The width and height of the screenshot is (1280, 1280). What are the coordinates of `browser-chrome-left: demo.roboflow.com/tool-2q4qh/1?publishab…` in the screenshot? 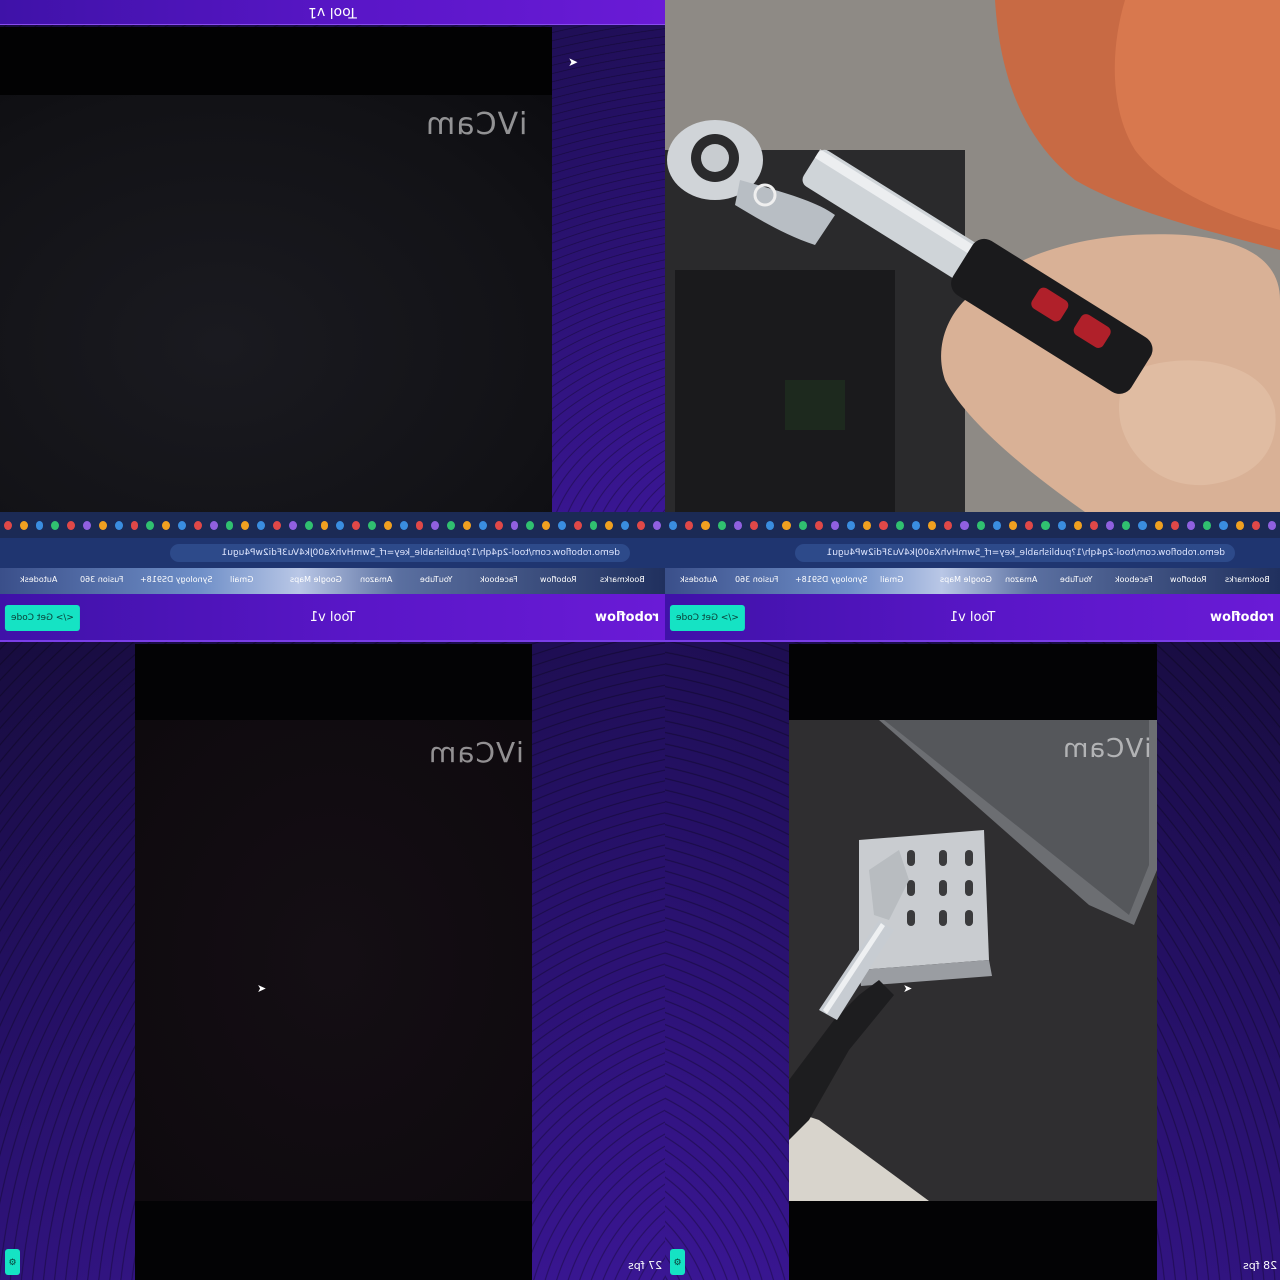 It's located at (332, 553).